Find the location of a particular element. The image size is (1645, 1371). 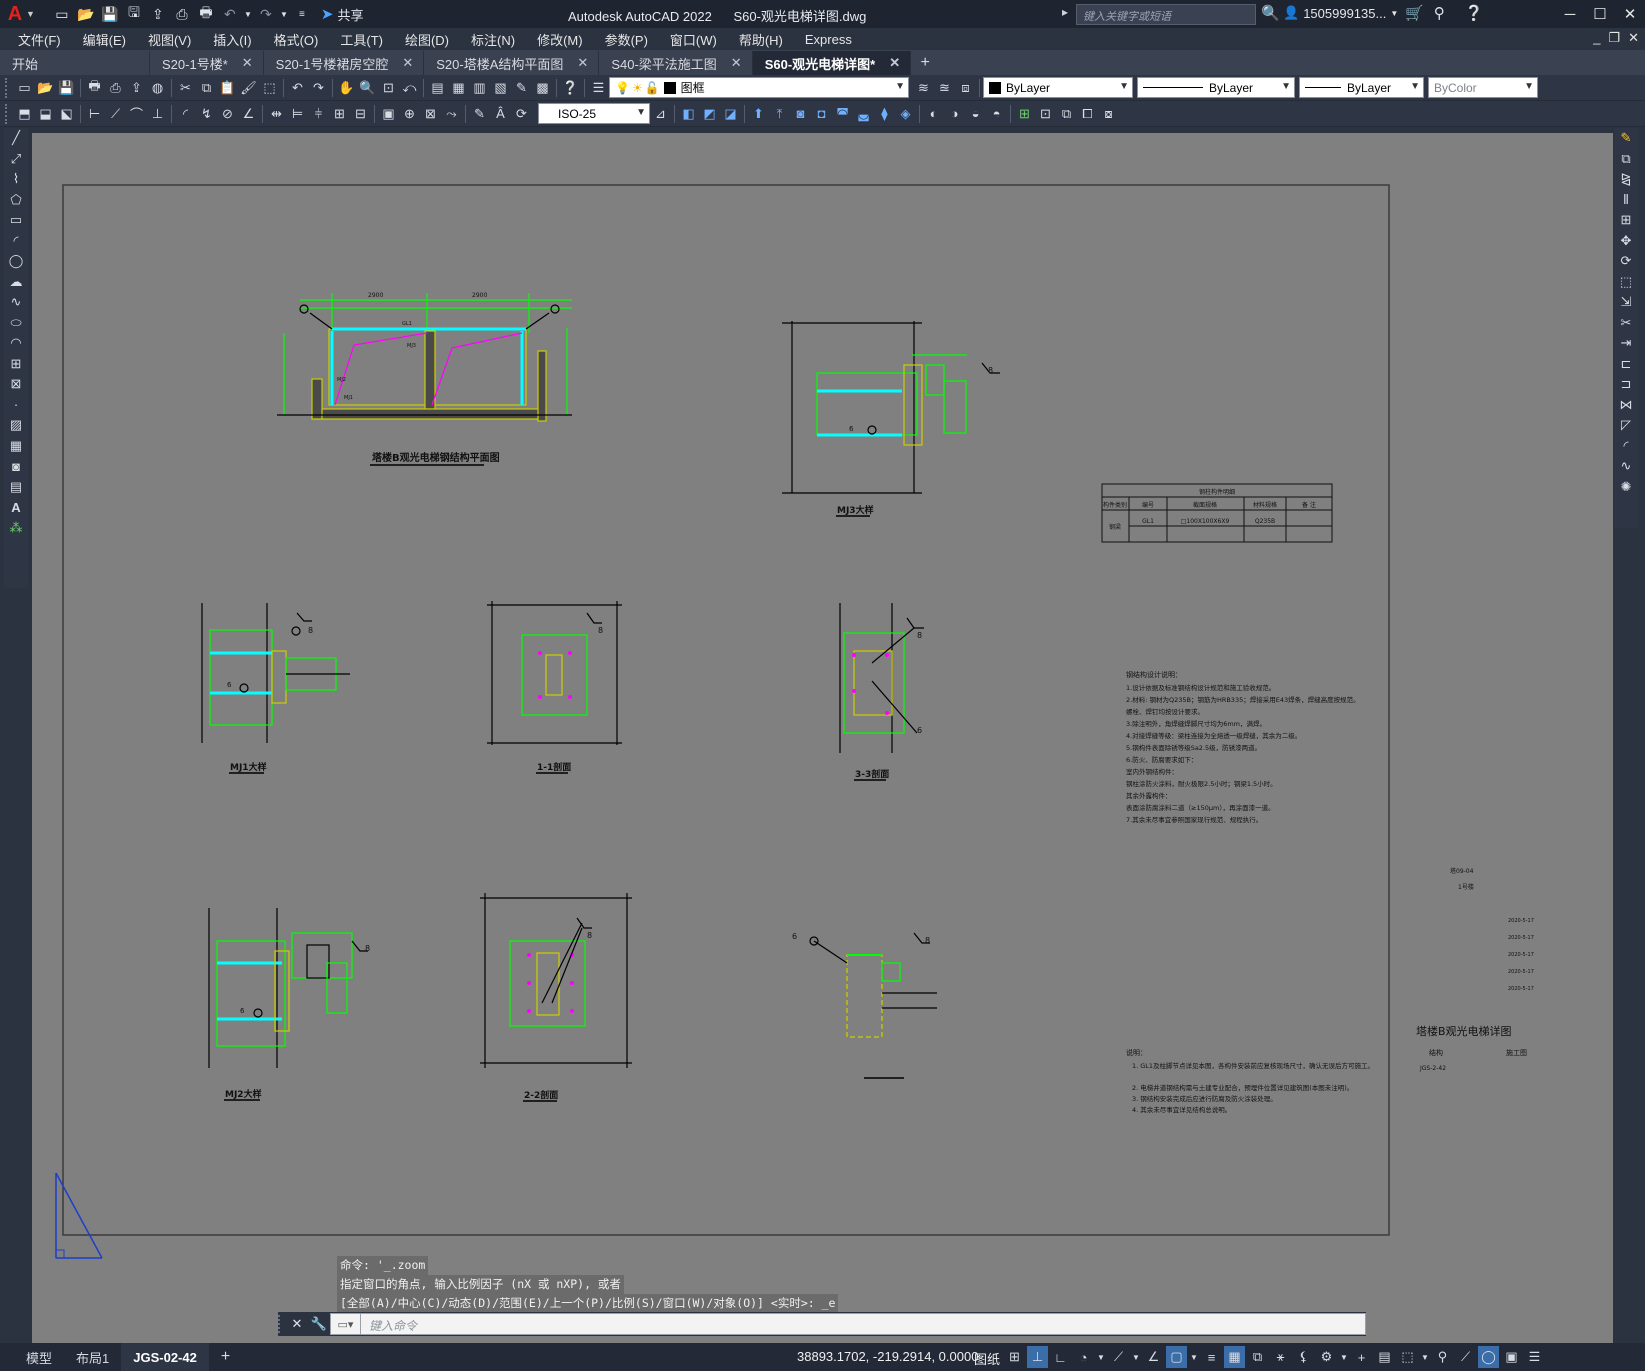

isodraft-icon: ⟋ is located at coordinates (1118, 1357).